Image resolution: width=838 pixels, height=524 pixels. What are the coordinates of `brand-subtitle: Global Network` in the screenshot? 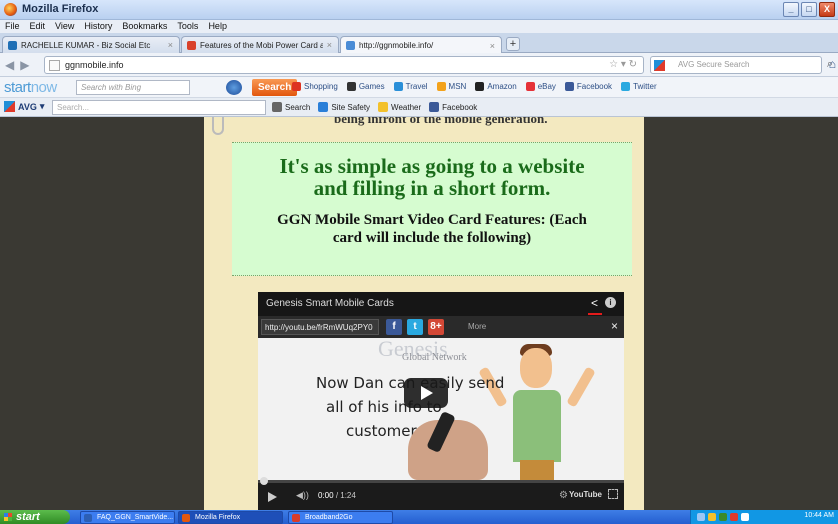 It's located at (434, 357).